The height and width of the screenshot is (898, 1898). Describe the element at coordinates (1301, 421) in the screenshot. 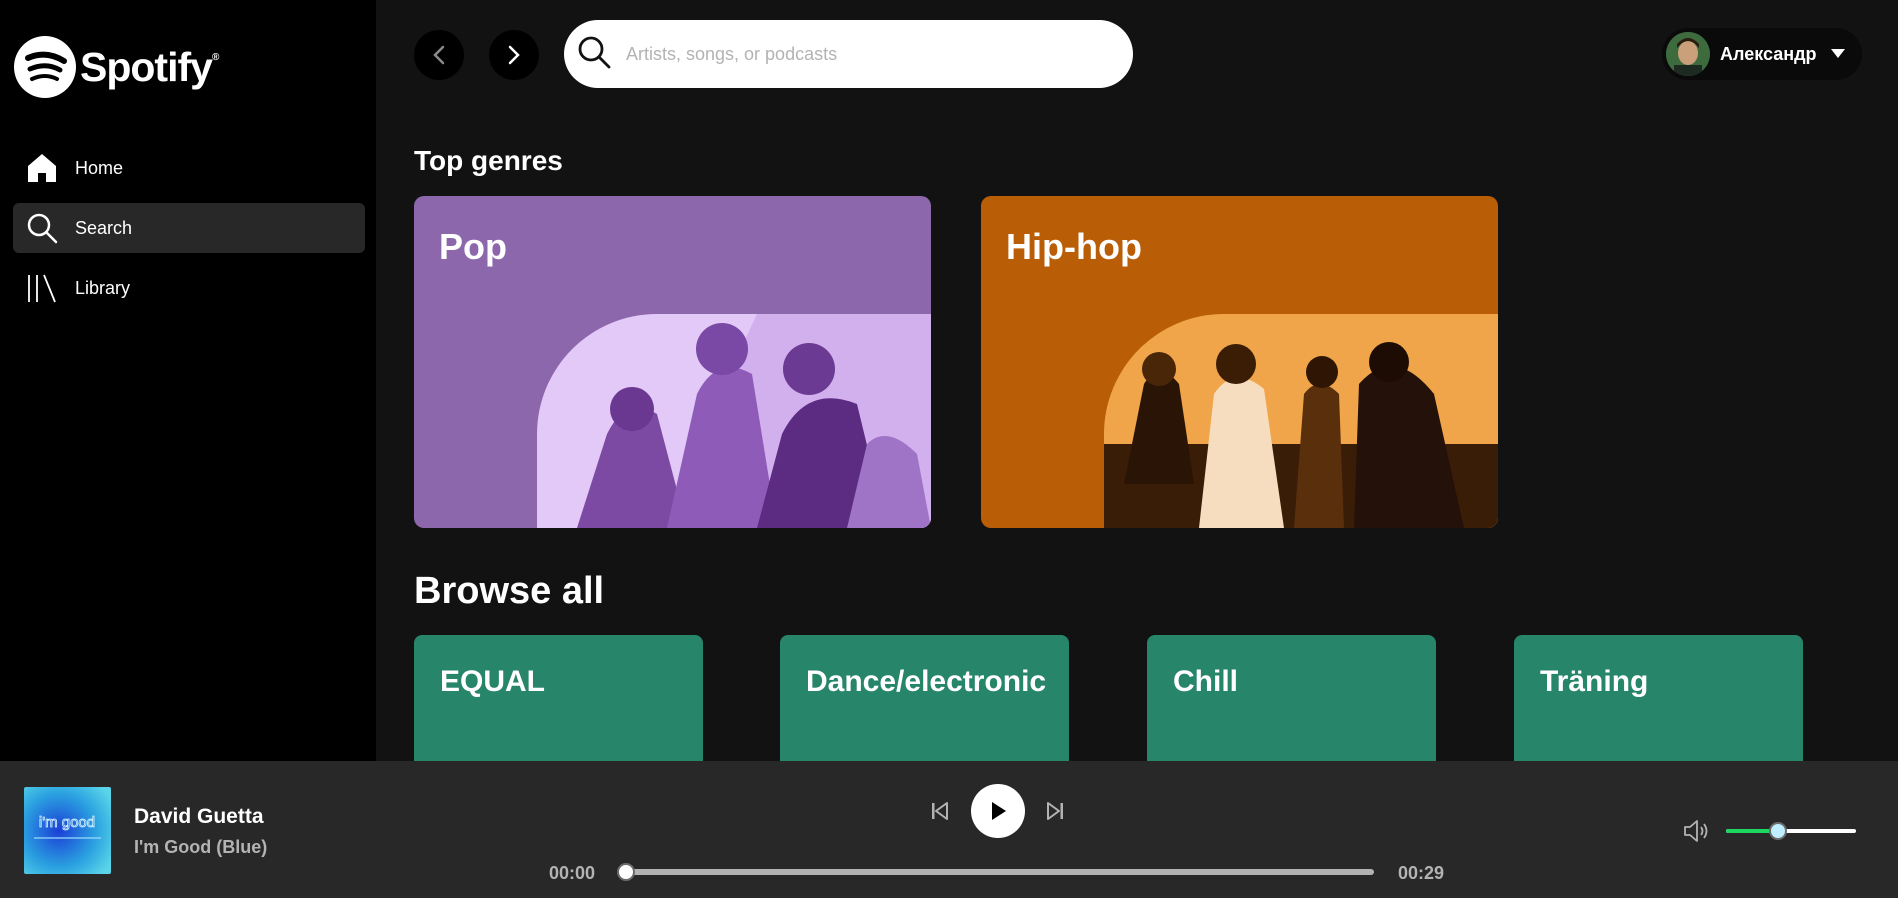

I see `hip-hop-artwork-image` at that location.